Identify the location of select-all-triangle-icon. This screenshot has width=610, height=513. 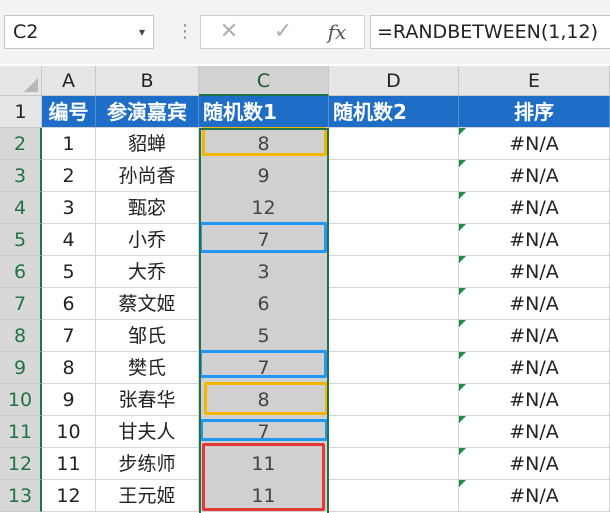
(31, 85).